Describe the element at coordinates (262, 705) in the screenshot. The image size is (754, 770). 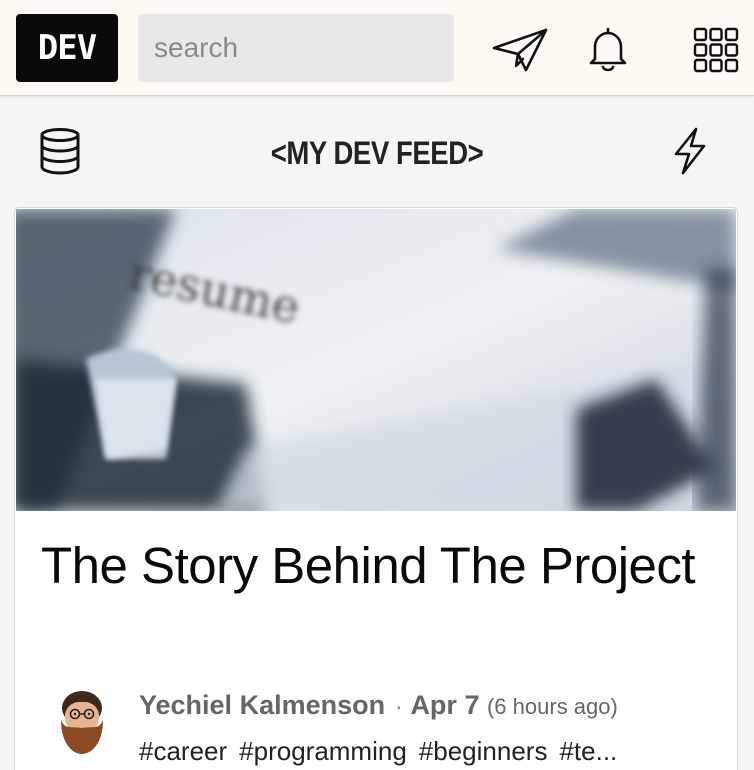
I see `author-name: Yechiel Kalmenson` at that location.